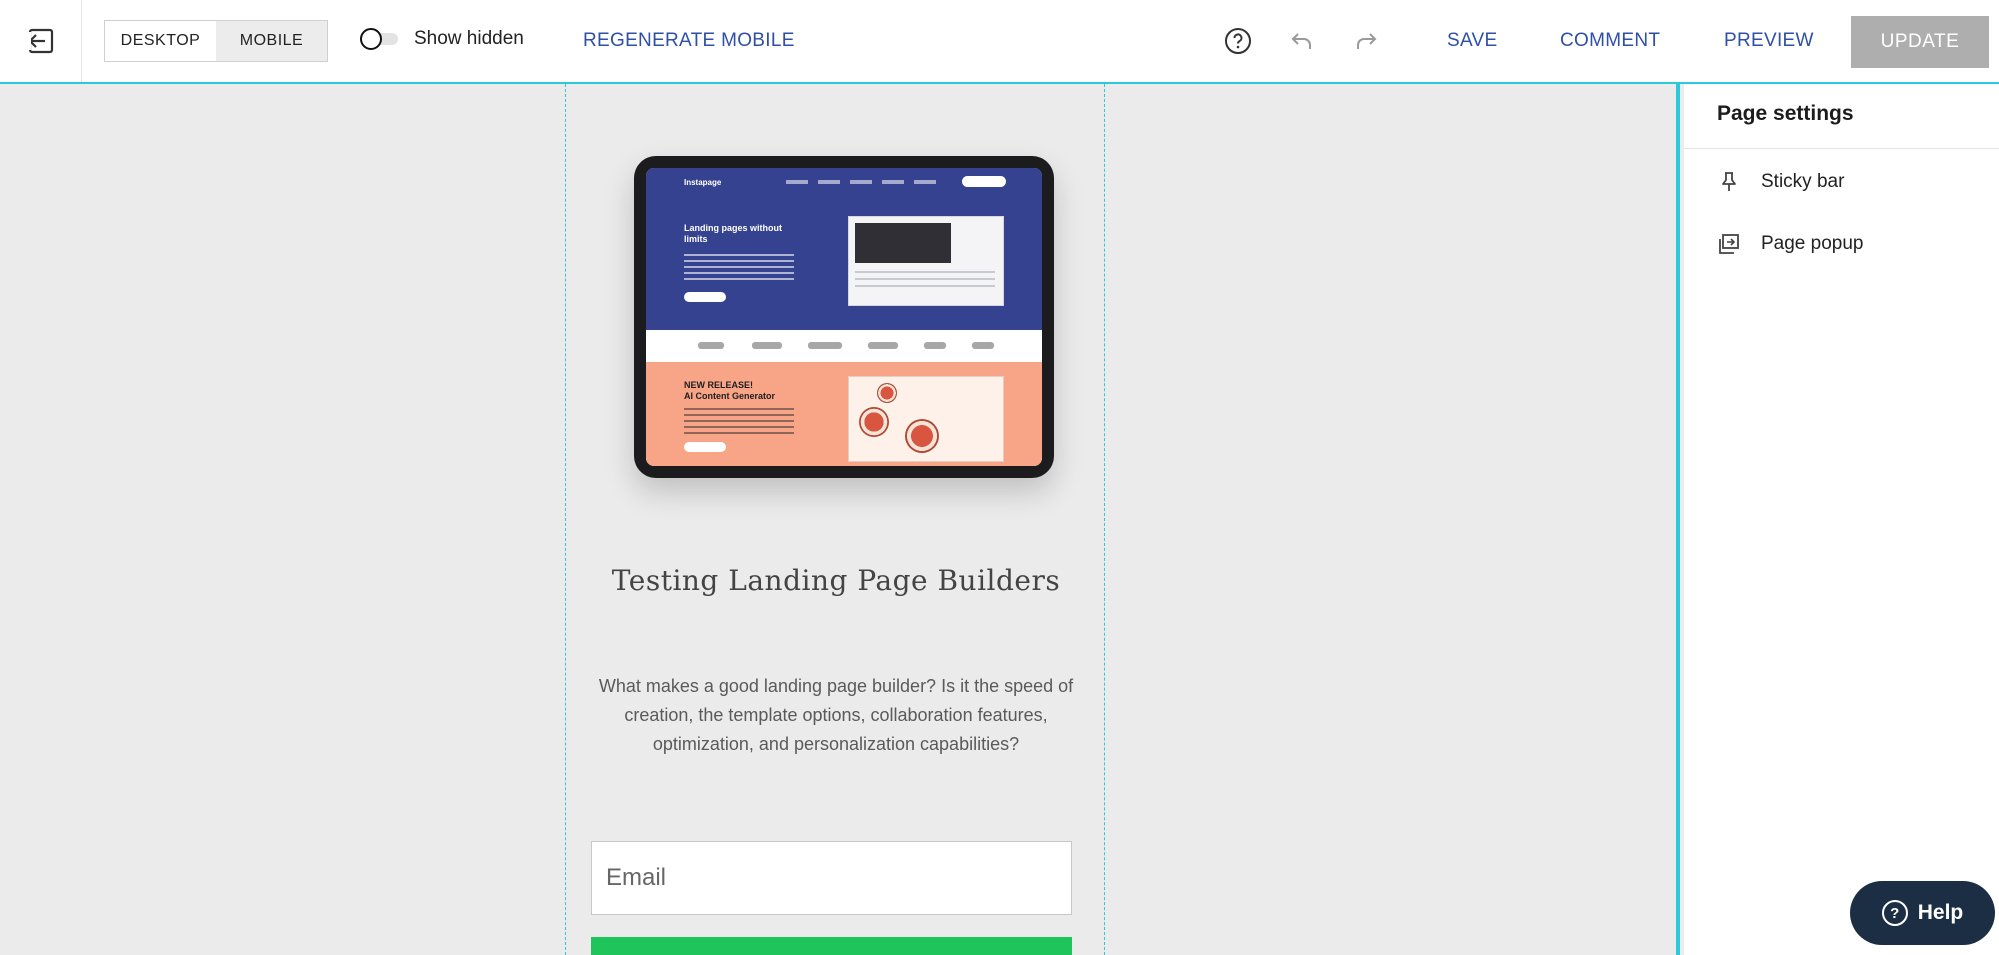  Describe the element at coordinates (1366, 41) in the screenshot. I see `redo-icon` at that location.